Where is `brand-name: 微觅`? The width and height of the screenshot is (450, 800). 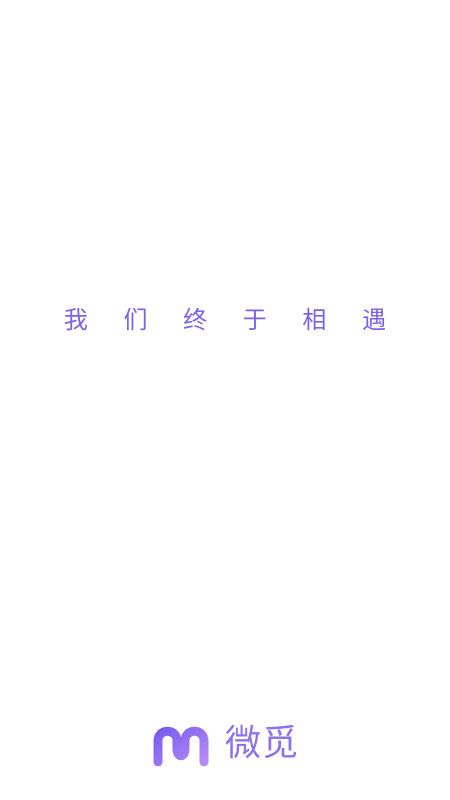 brand-name: 微觅 is located at coordinates (261, 743).